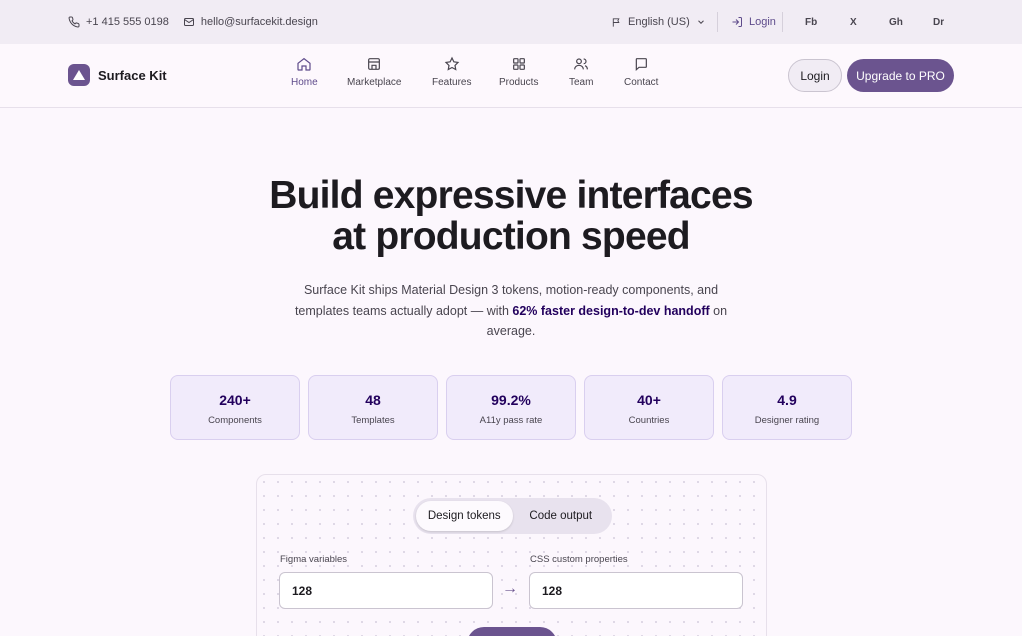 This screenshot has height=636, width=1022. I want to click on hero-highlight: 62% faster design-to-dev handoff, so click(611, 310).